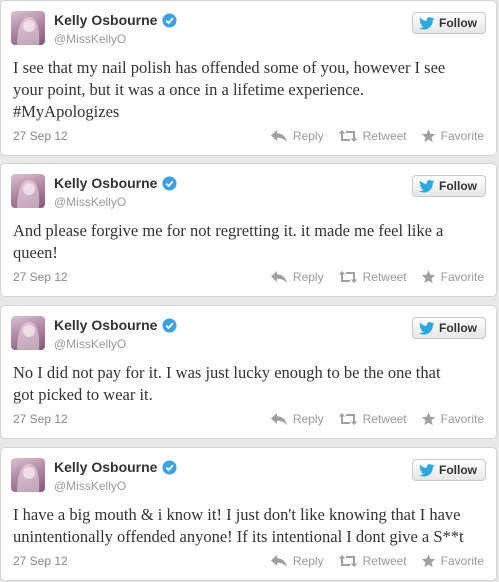 This screenshot has width=499, height=582. Describe the element at coordinates (35, 252) in the screenshot. I see `tweet-line: queen!` at that location.